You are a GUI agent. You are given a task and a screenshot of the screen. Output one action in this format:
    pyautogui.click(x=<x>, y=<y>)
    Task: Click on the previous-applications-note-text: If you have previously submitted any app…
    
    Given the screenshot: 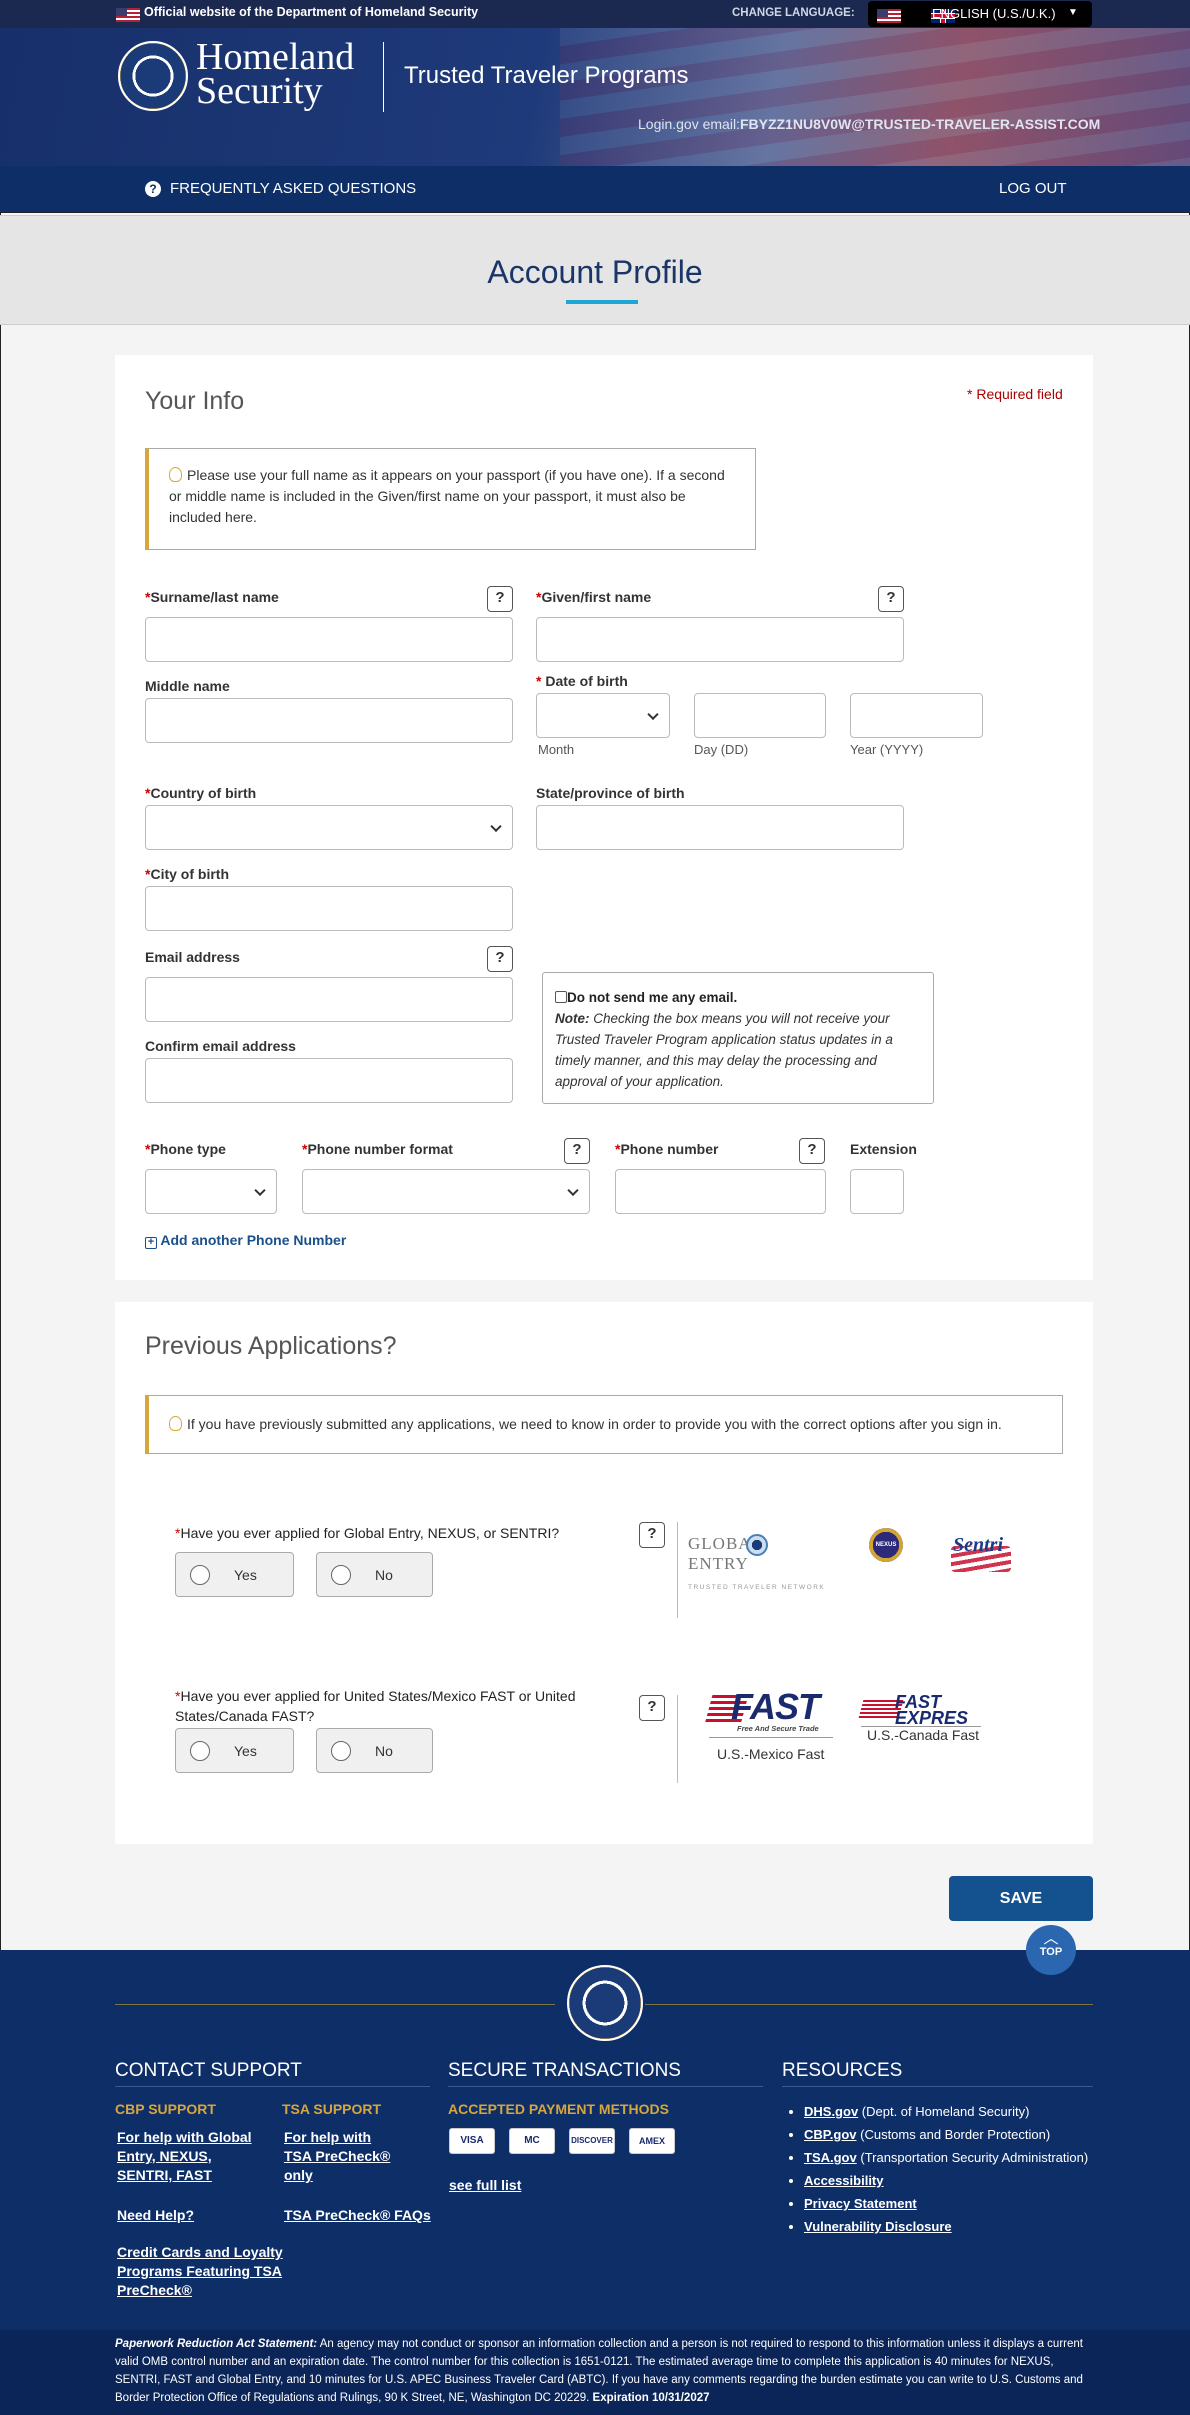 What is the action you would take?
    pyautogui.click(x=594, y=1424)
    